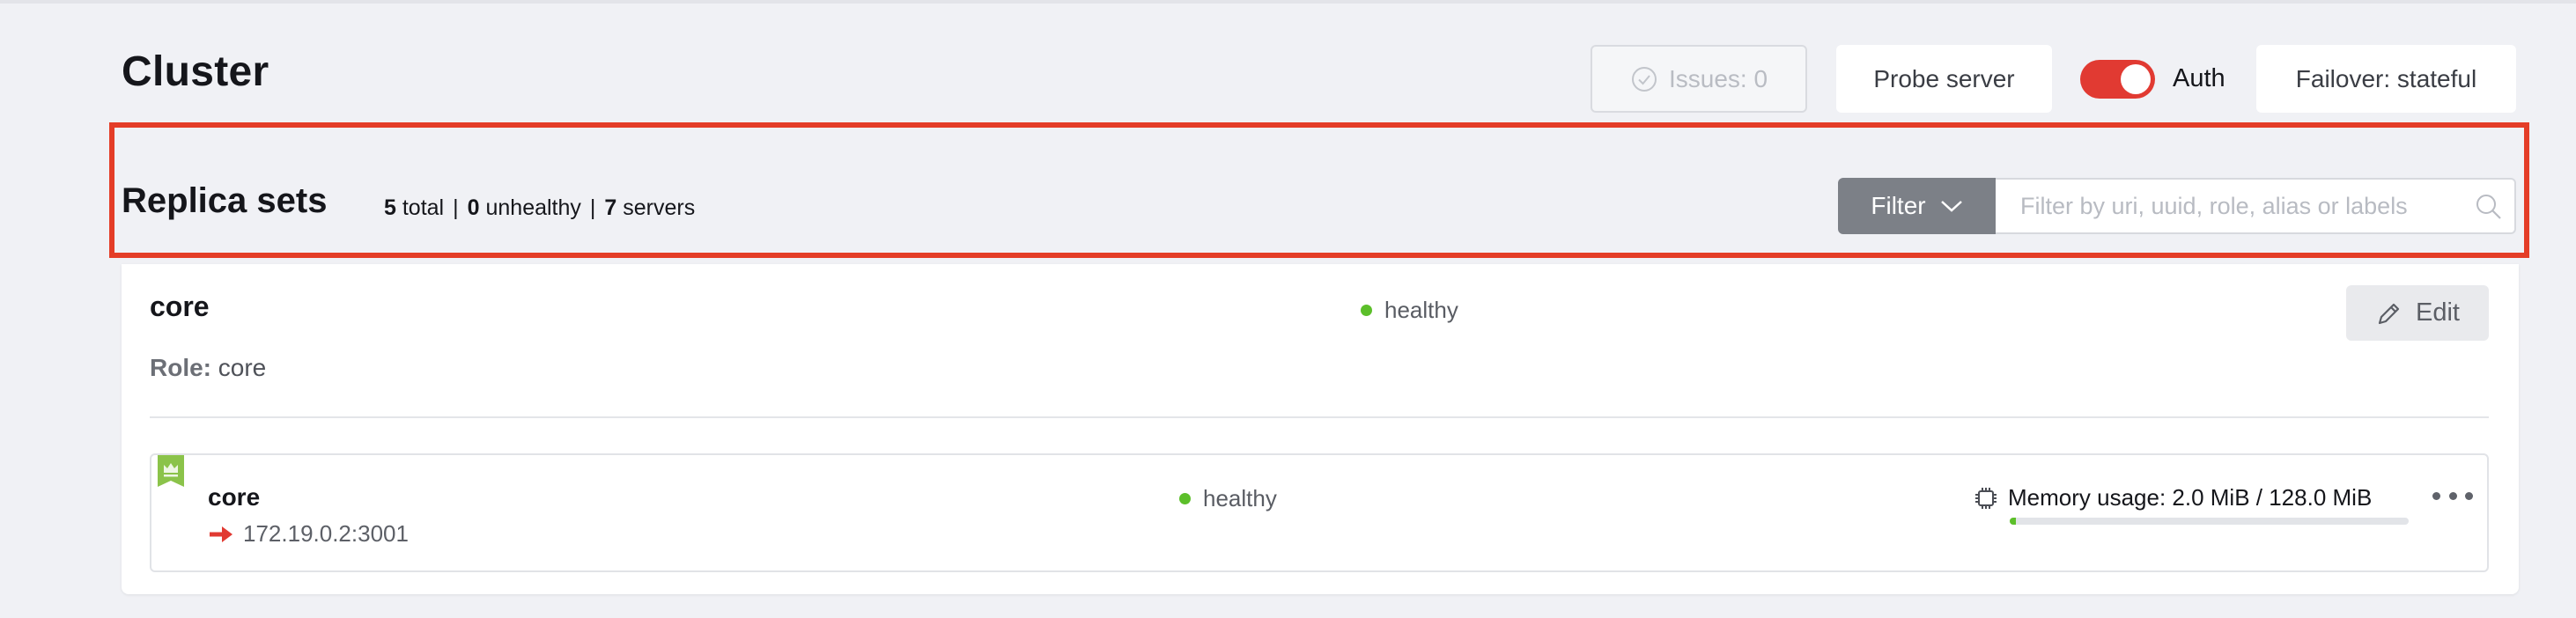 The height and width of the screenshot is (618, 2576). What do you see at coordinates (2117, 79) in the screenshot?
I see `auth-toggle` at bounding box center [2117, 79].